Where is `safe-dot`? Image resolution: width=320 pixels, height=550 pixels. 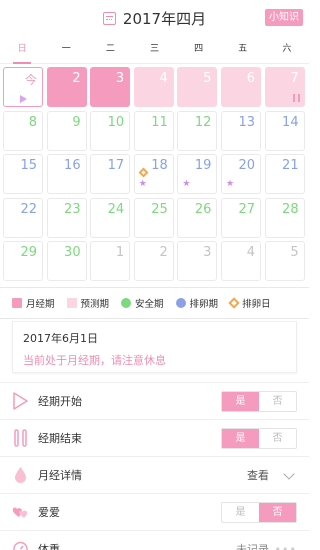 safe-dot is located at coordinates (126, 303).